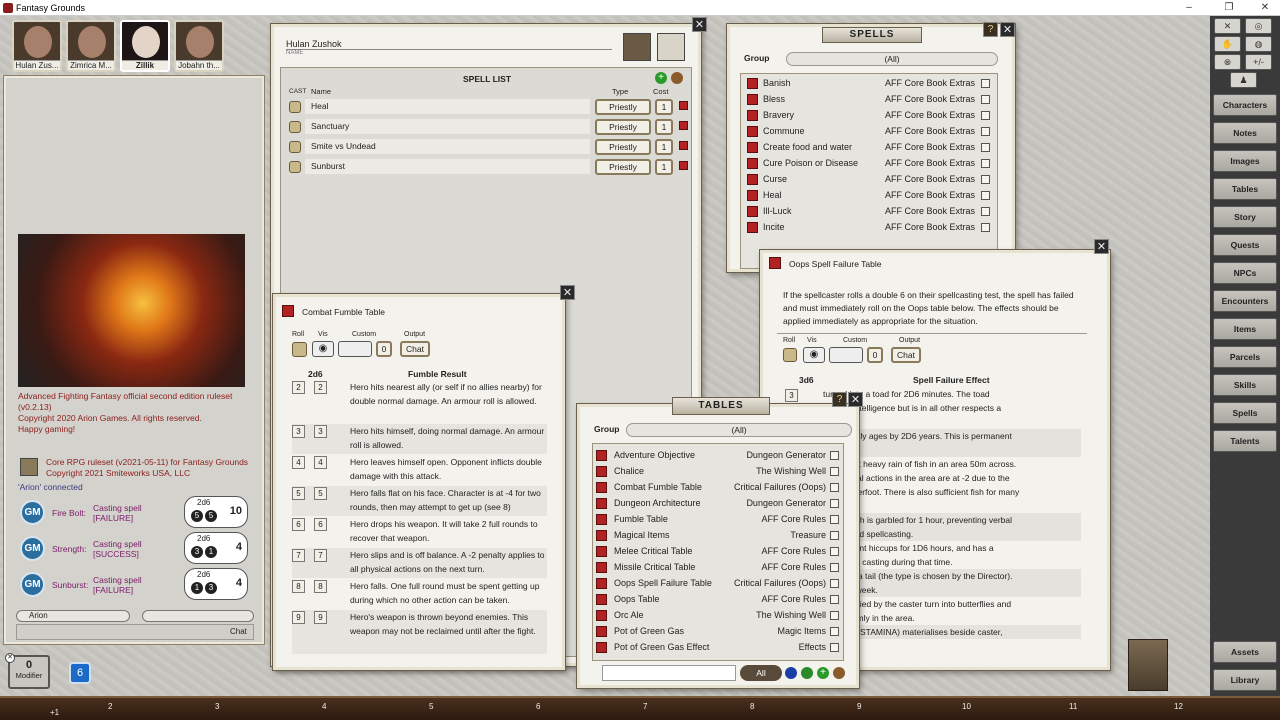 This screenshot has height=720, width=1280. What do you see at coordinates (1148, 665) in the screenshot?
I see `dice-tower-icon` at bounding box center [1148, 665].